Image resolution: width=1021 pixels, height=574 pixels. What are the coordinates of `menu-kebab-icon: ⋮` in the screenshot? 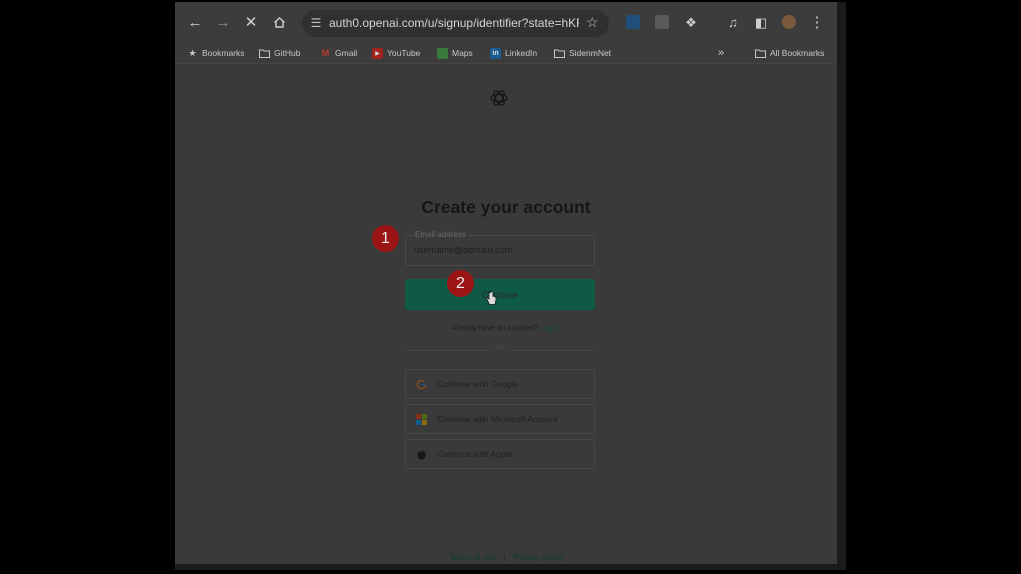 It's located at (817, 22).